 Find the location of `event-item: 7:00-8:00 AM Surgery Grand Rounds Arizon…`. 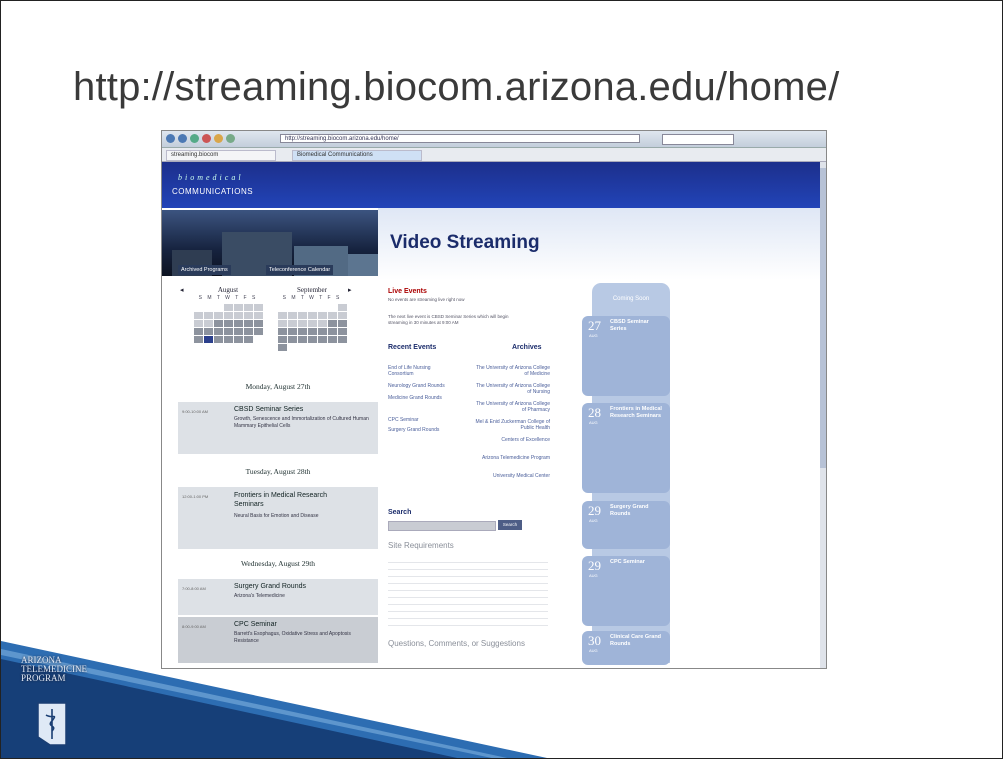

event-item: 7:00-8:00 AM Surgery Grand Rounds Arizon… is located at coordinates (278, 597).